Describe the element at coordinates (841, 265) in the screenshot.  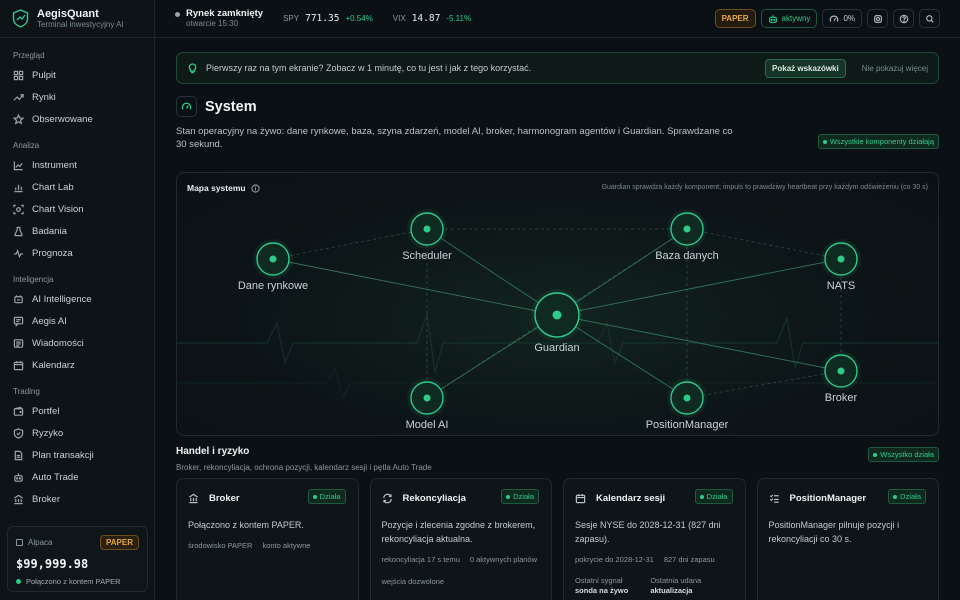
I see `graph-node-nats: NATS` at that location.